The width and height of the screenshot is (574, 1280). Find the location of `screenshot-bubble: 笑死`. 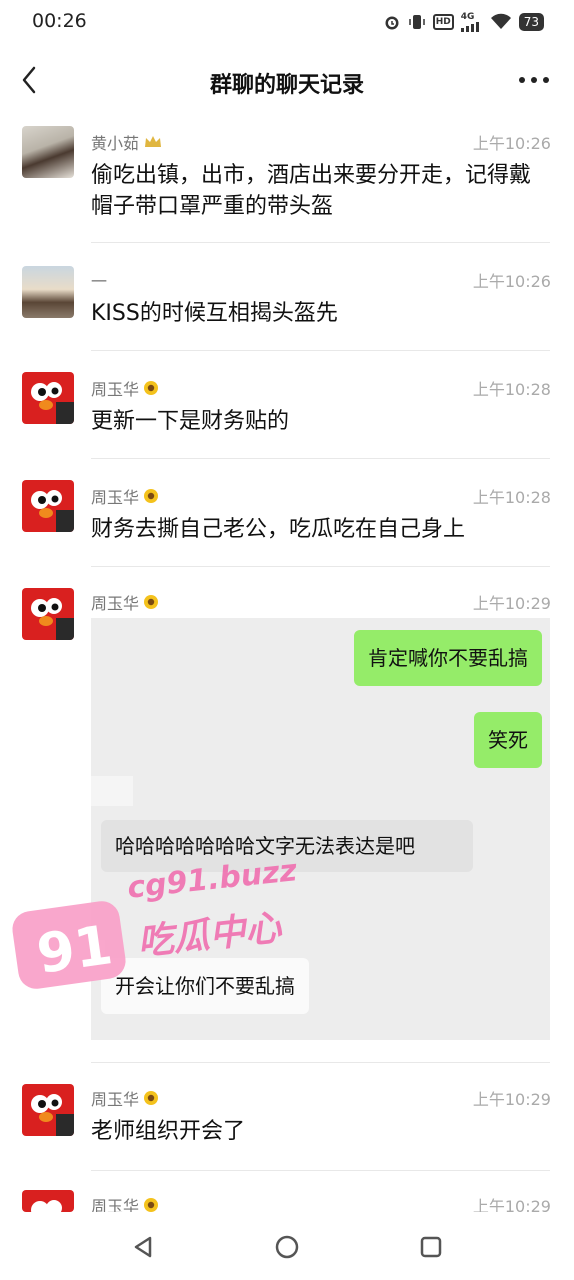

screenshot-bubble: 笑死 is located at coordinates (508, 740).